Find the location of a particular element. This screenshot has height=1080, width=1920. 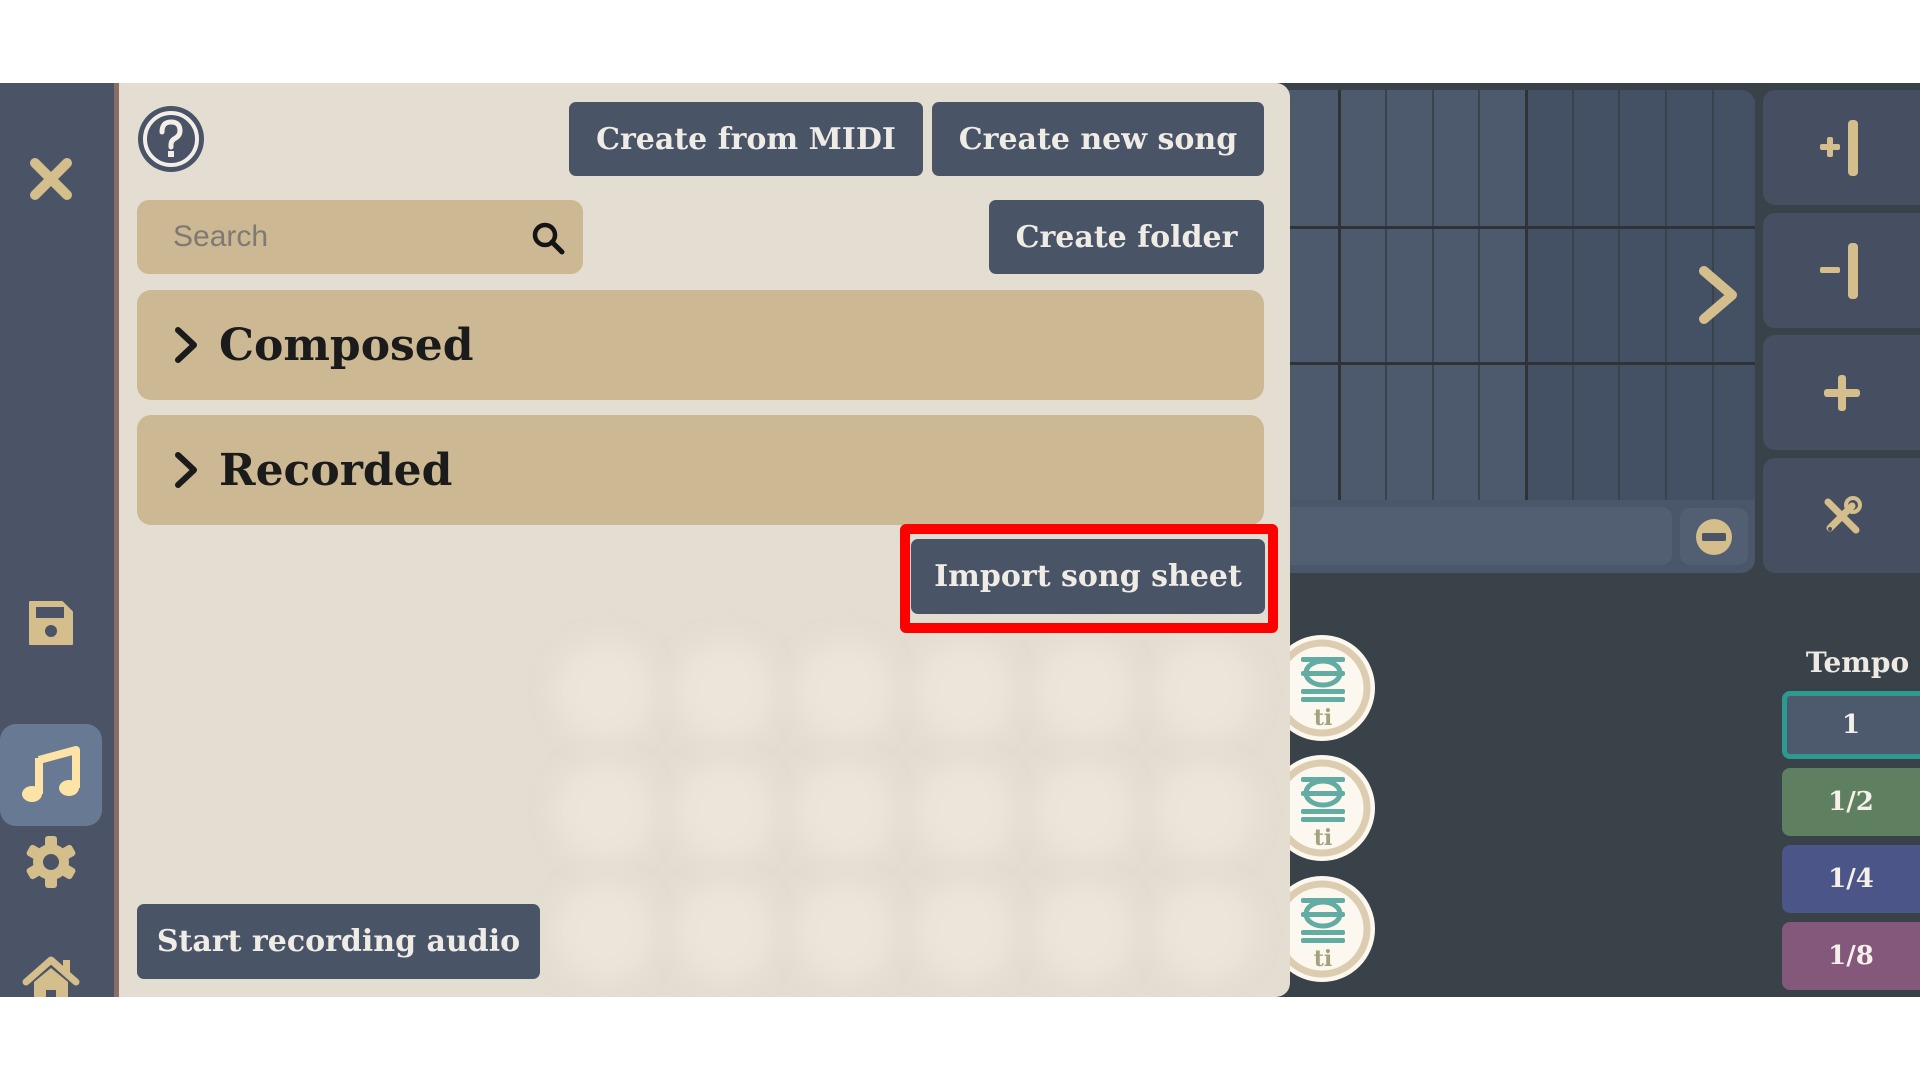

folder-composed: Composed is located at coordinates (700, 345).